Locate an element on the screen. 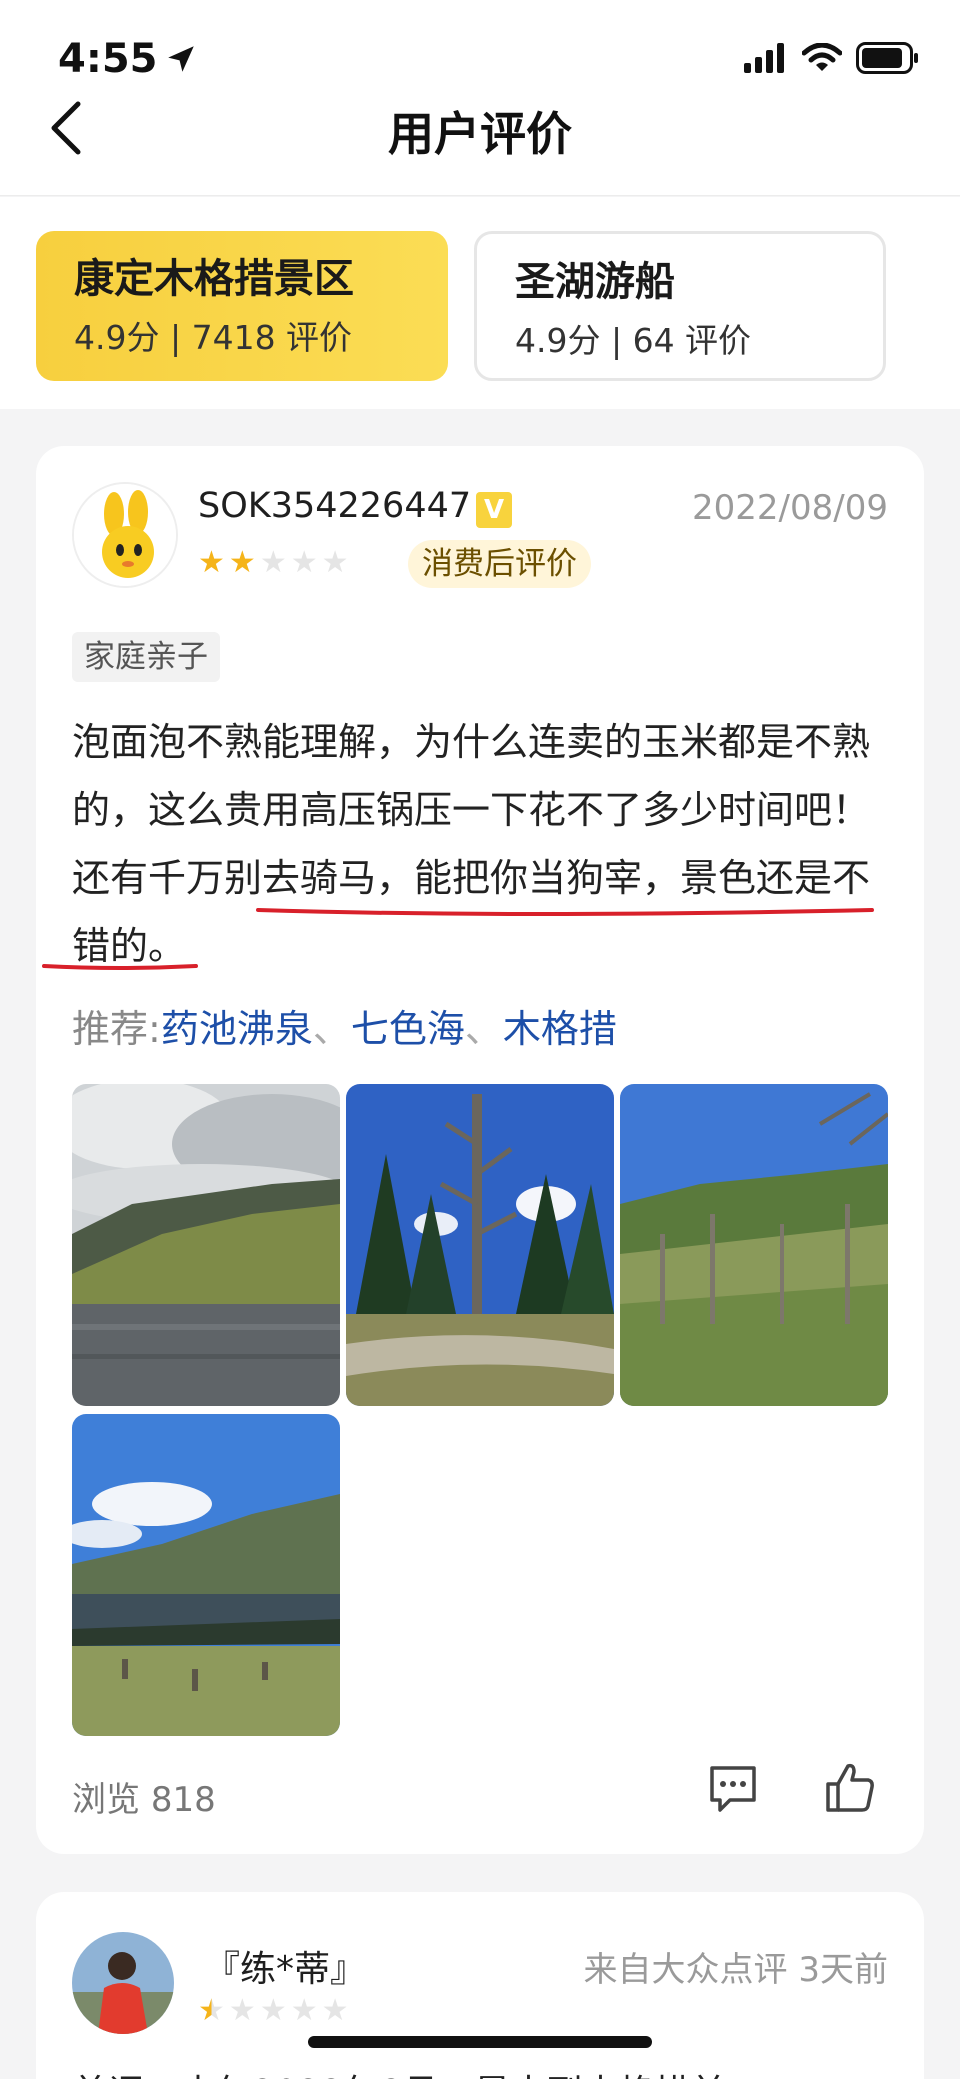  status-time: 4:55 is located at coordinates (108, 59).